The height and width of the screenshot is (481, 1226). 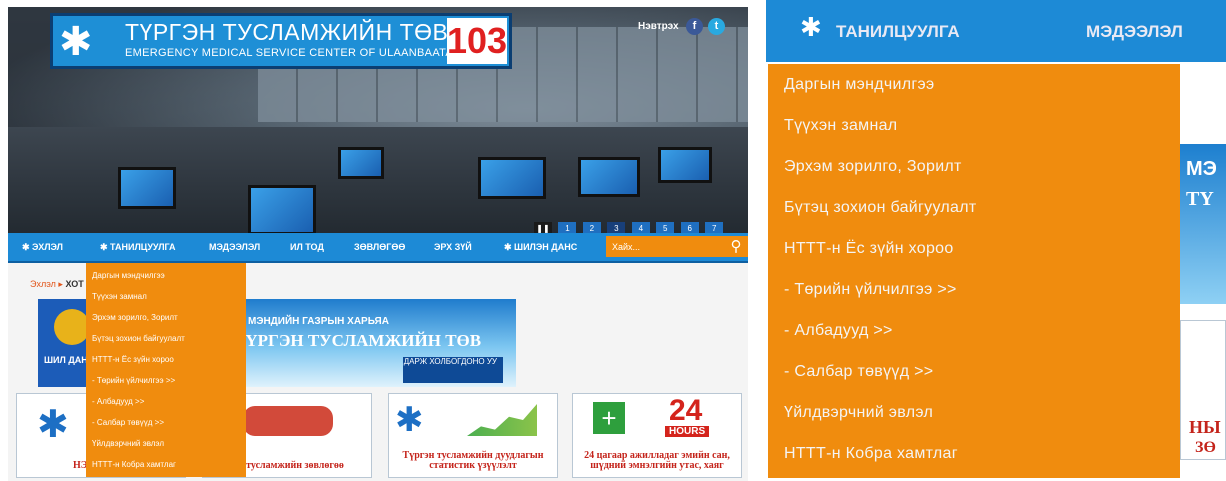 What do you see at coordinates (477, 41) in the screenshot?
I see `emergency-number: 103` at bounding box center [477, 41].